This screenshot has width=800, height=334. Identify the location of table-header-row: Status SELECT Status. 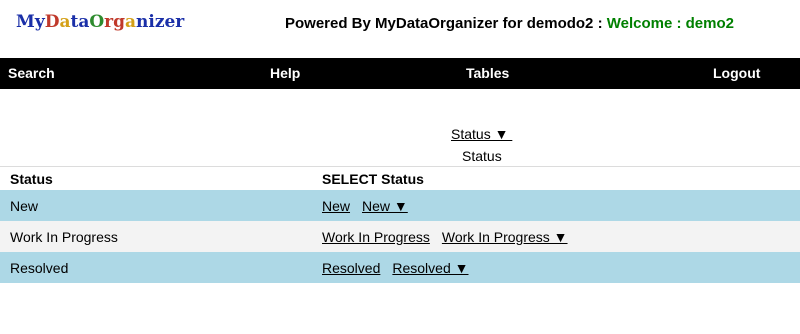
(400, 178).